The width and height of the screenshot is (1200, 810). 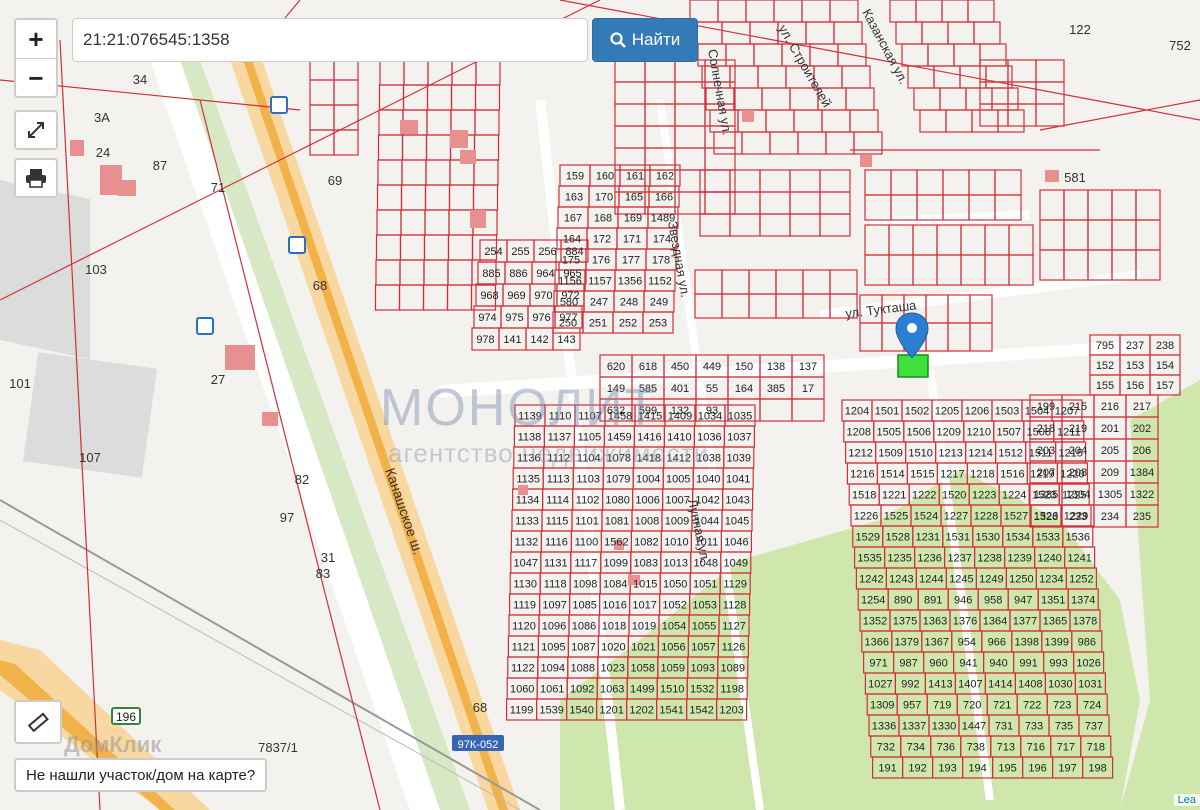 I want to click on parcel-number: 1017, so click(x=644, y=606).